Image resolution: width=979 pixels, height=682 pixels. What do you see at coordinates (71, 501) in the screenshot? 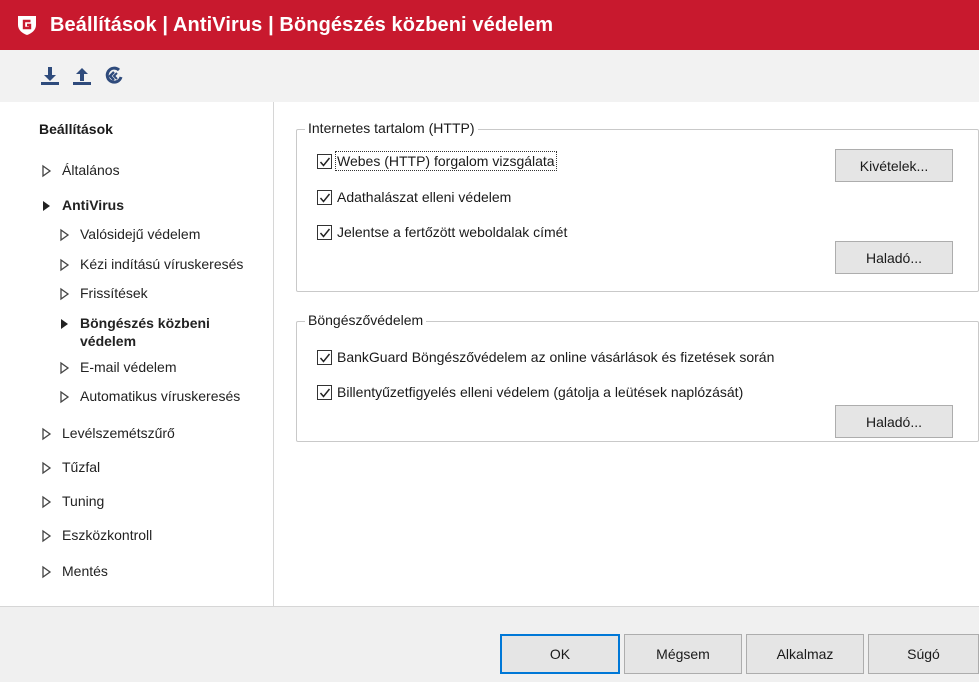
I see `sidebar-item-tuning: Tuning` at bounding box center [71, 501].